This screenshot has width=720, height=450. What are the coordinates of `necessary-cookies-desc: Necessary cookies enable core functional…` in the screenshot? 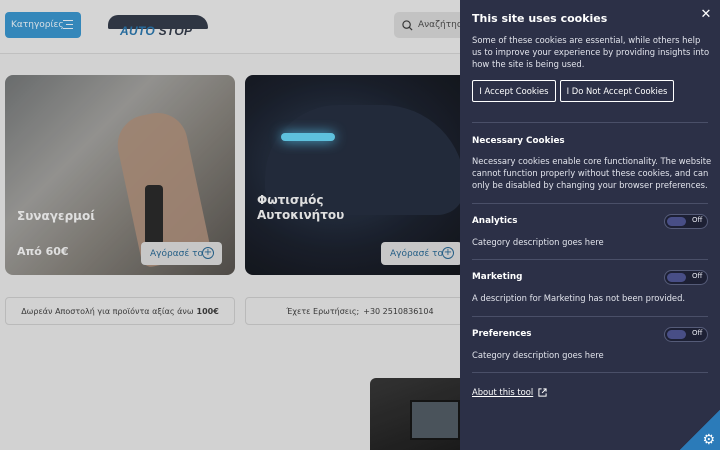 It's located at (592, 173).